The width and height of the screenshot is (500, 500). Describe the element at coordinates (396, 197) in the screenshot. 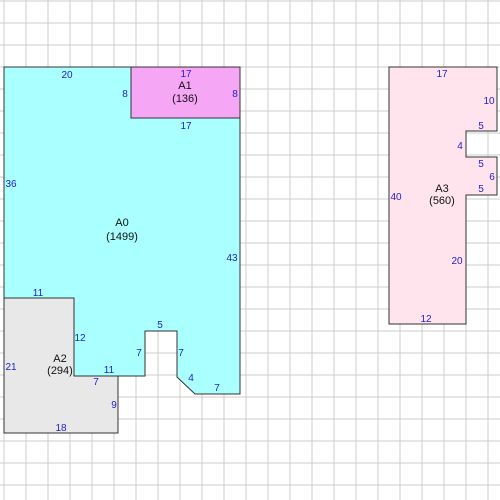

I see `A3-left-dimension: 40` at that location.